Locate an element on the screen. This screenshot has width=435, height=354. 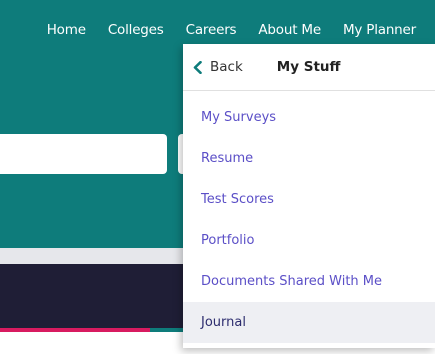
menu-item-documents-shared: Documents Shared With Me is located at coordinates (309, 281).